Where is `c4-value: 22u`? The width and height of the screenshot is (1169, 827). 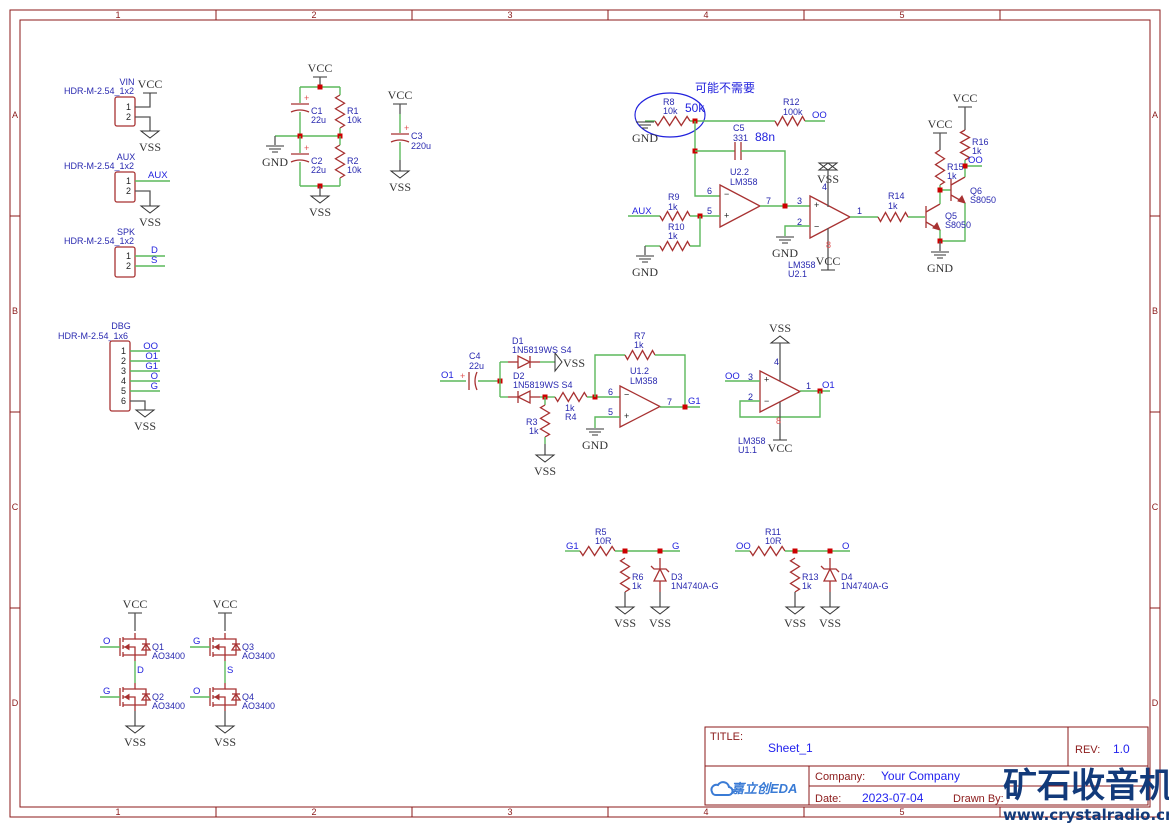 c4-value: 22u is located at coordinates (476, 366).